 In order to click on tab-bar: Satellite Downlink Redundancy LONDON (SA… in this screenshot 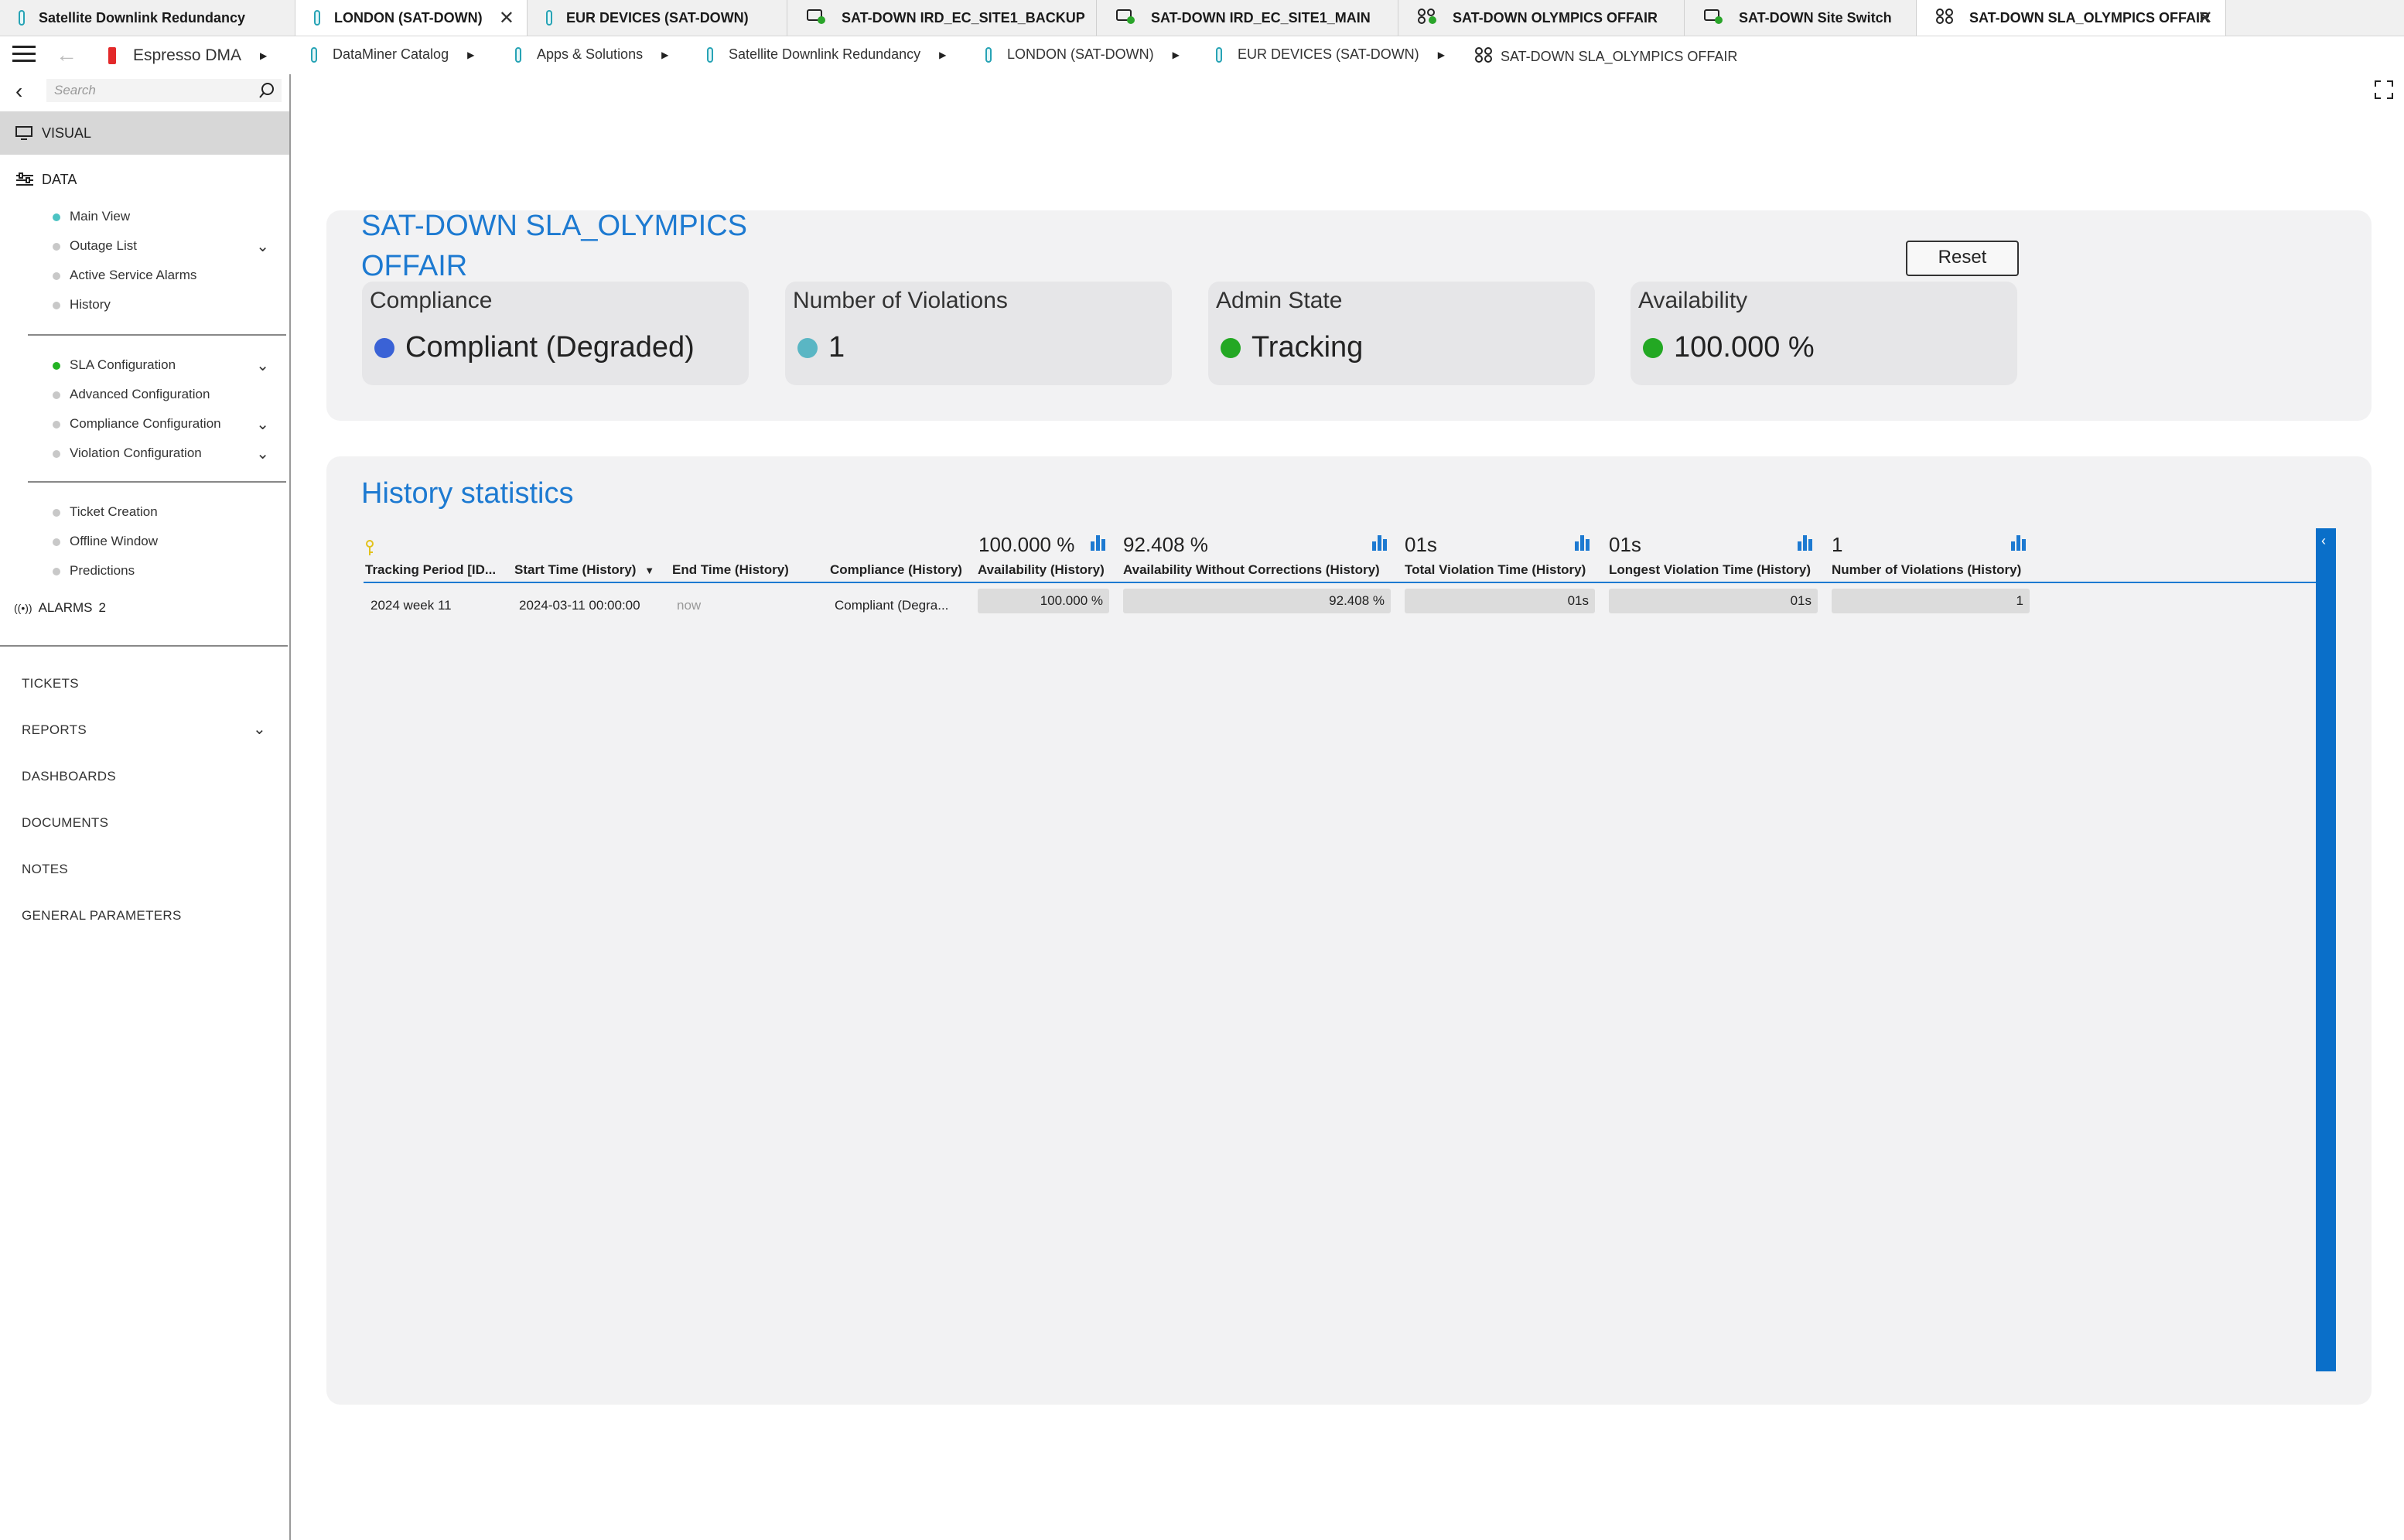, I will do `click(1202, 18)`.